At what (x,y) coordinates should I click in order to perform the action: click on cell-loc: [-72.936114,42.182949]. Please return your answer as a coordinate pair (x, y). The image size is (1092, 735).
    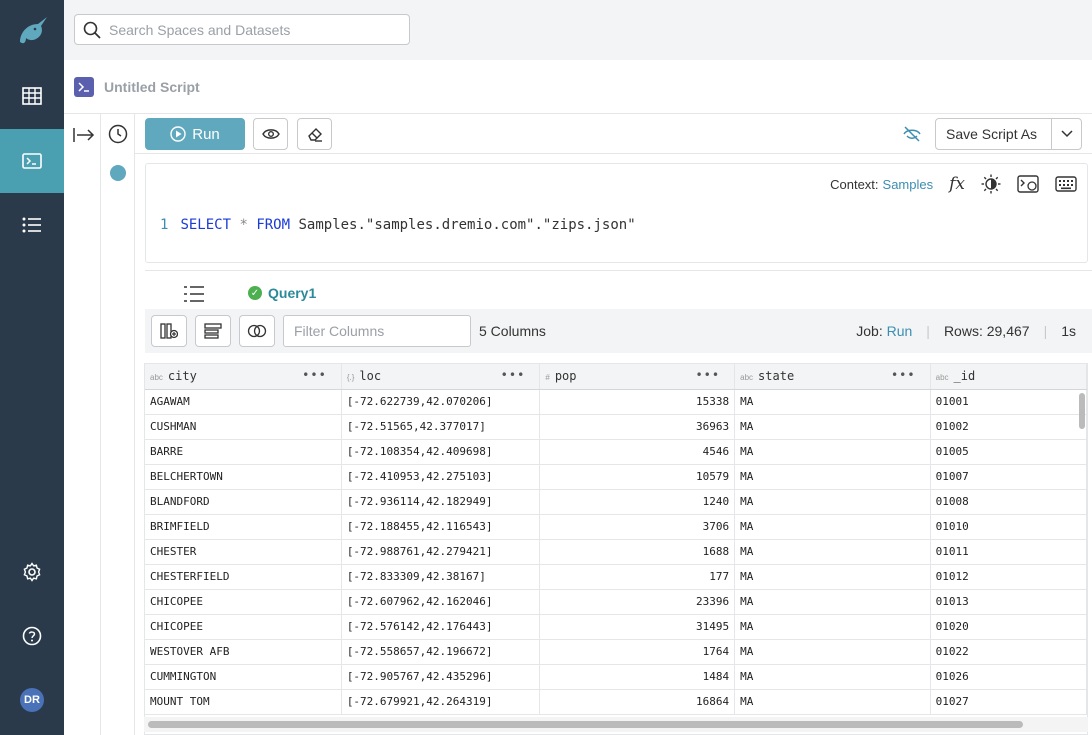
    Looking at the image, I should click on (441, 502).